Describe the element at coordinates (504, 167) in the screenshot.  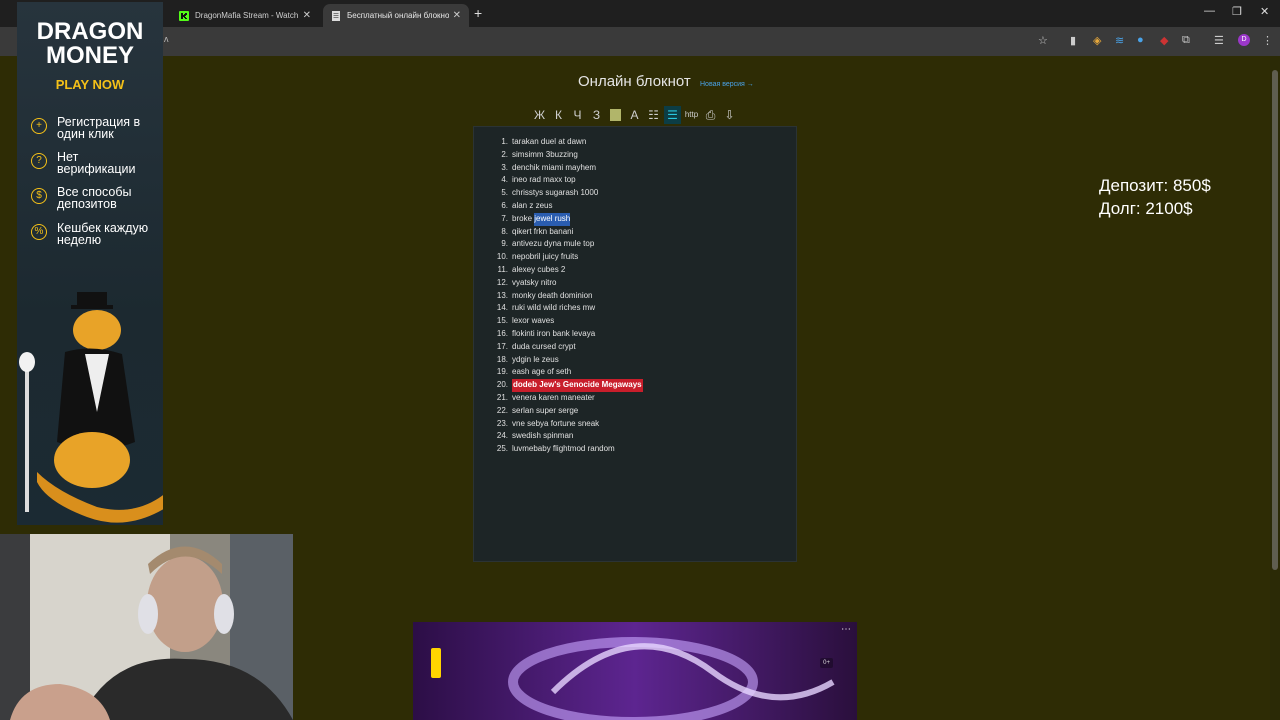
I see `list-item-number: 3.` at that location.